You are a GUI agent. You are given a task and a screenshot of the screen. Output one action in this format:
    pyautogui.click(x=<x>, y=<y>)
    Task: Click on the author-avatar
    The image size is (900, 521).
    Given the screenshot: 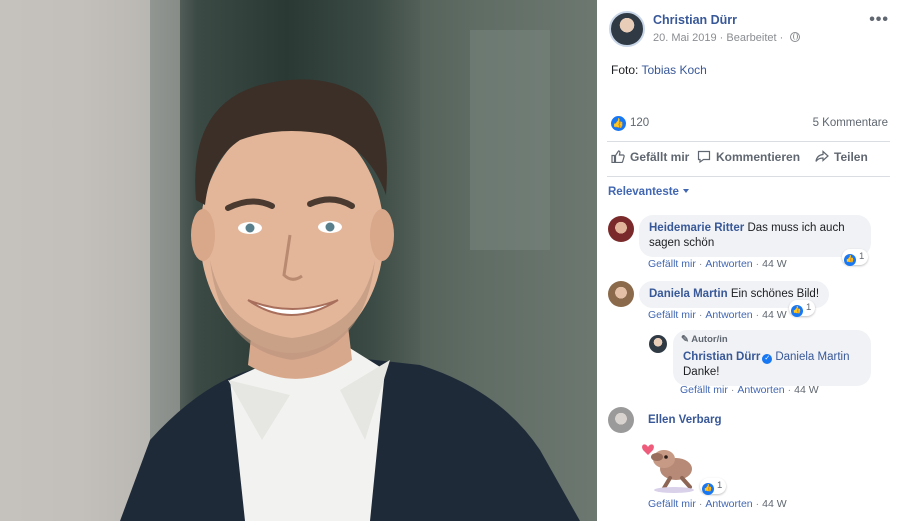 What is the action you would take?
    pyautogui.click(x=627, y=29)
    